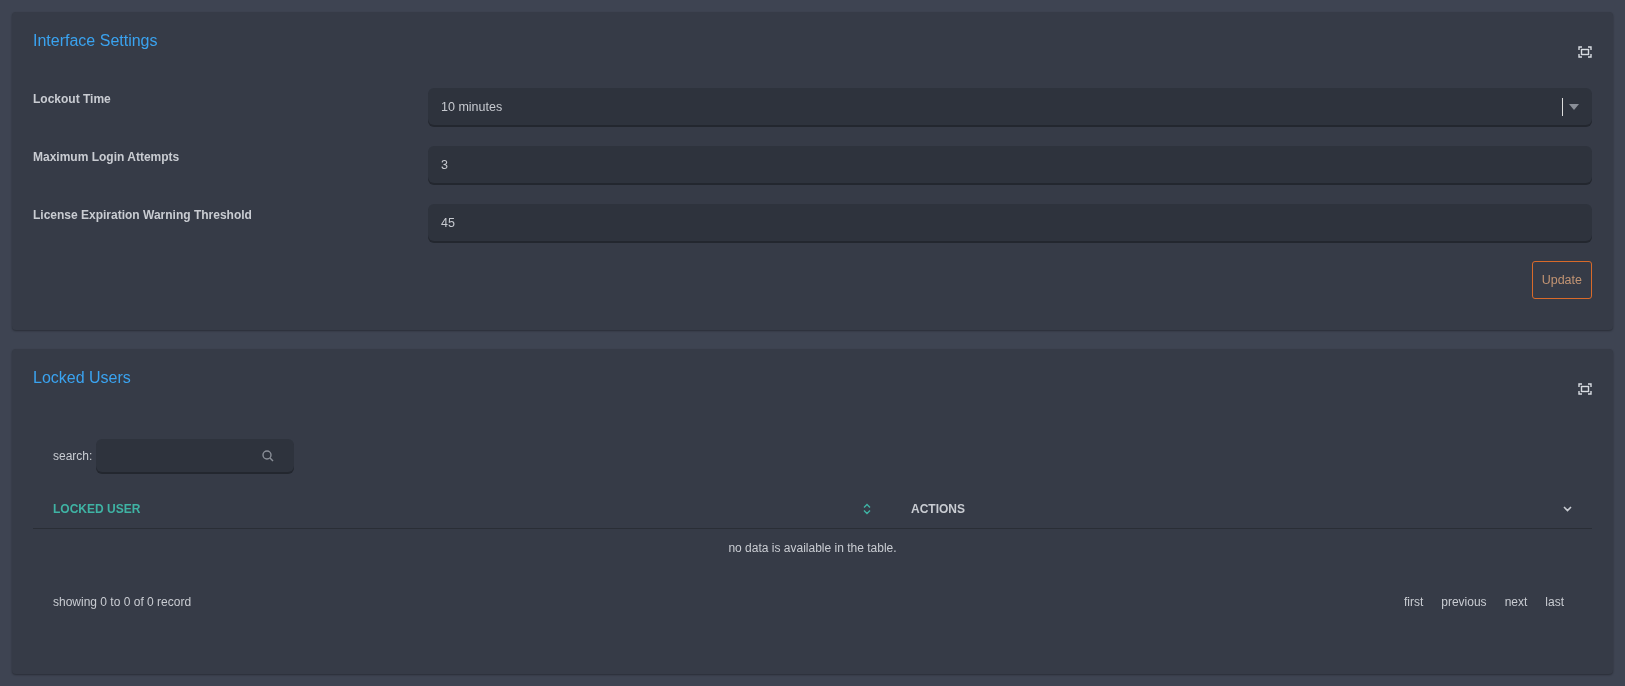 The width and height of the screenshot is (1625, 686). I want to click on panel-title: Locked Users, so click(82, 378).